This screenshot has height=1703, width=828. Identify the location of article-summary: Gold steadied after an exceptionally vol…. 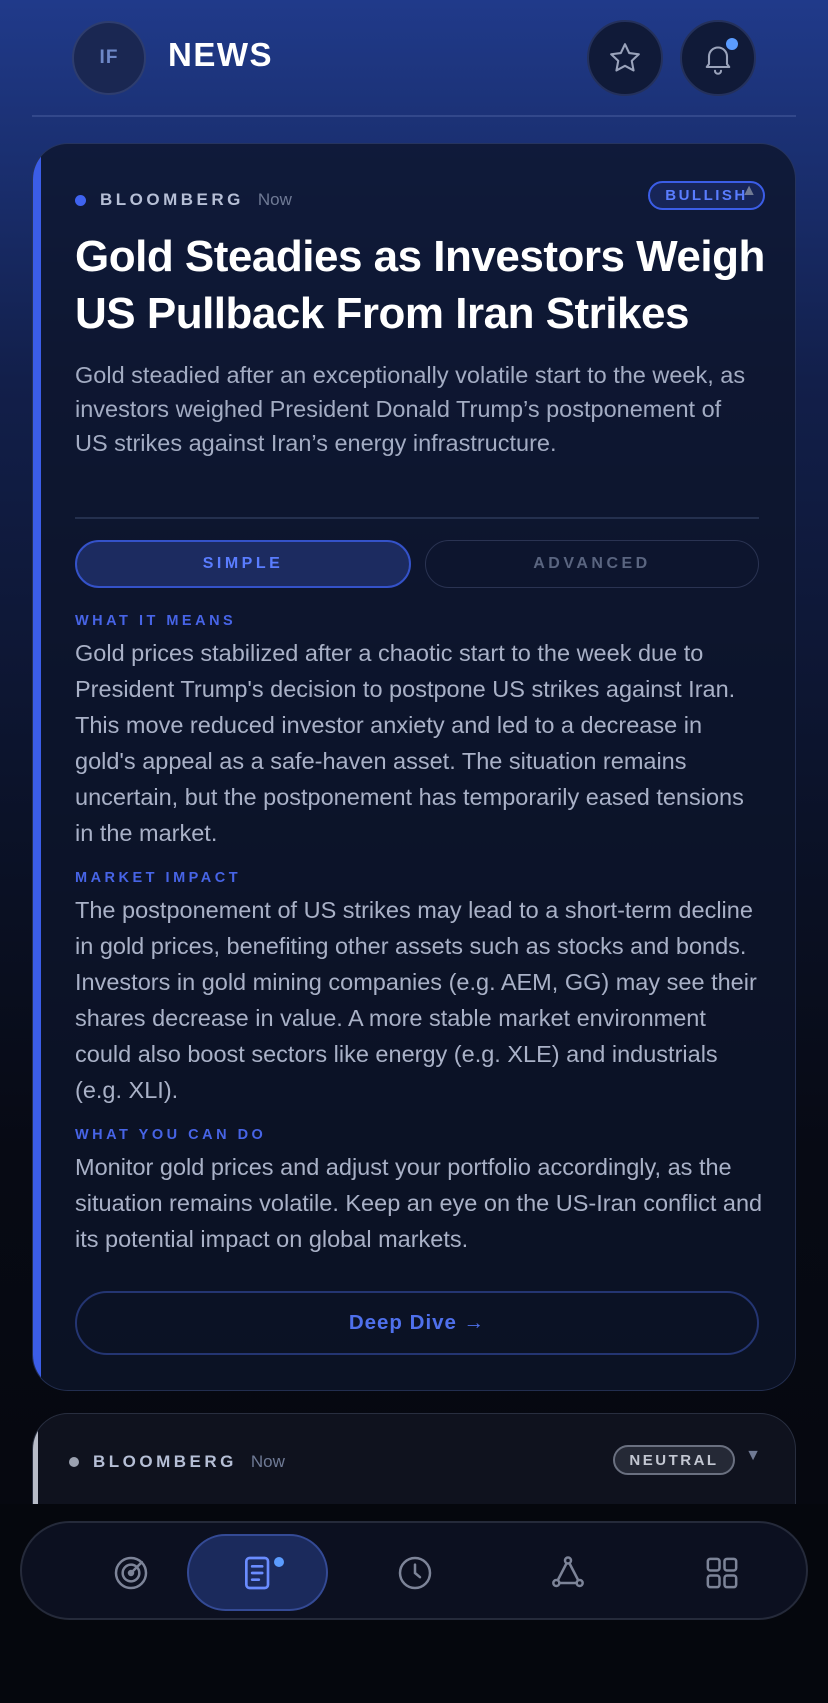
(410, 409).